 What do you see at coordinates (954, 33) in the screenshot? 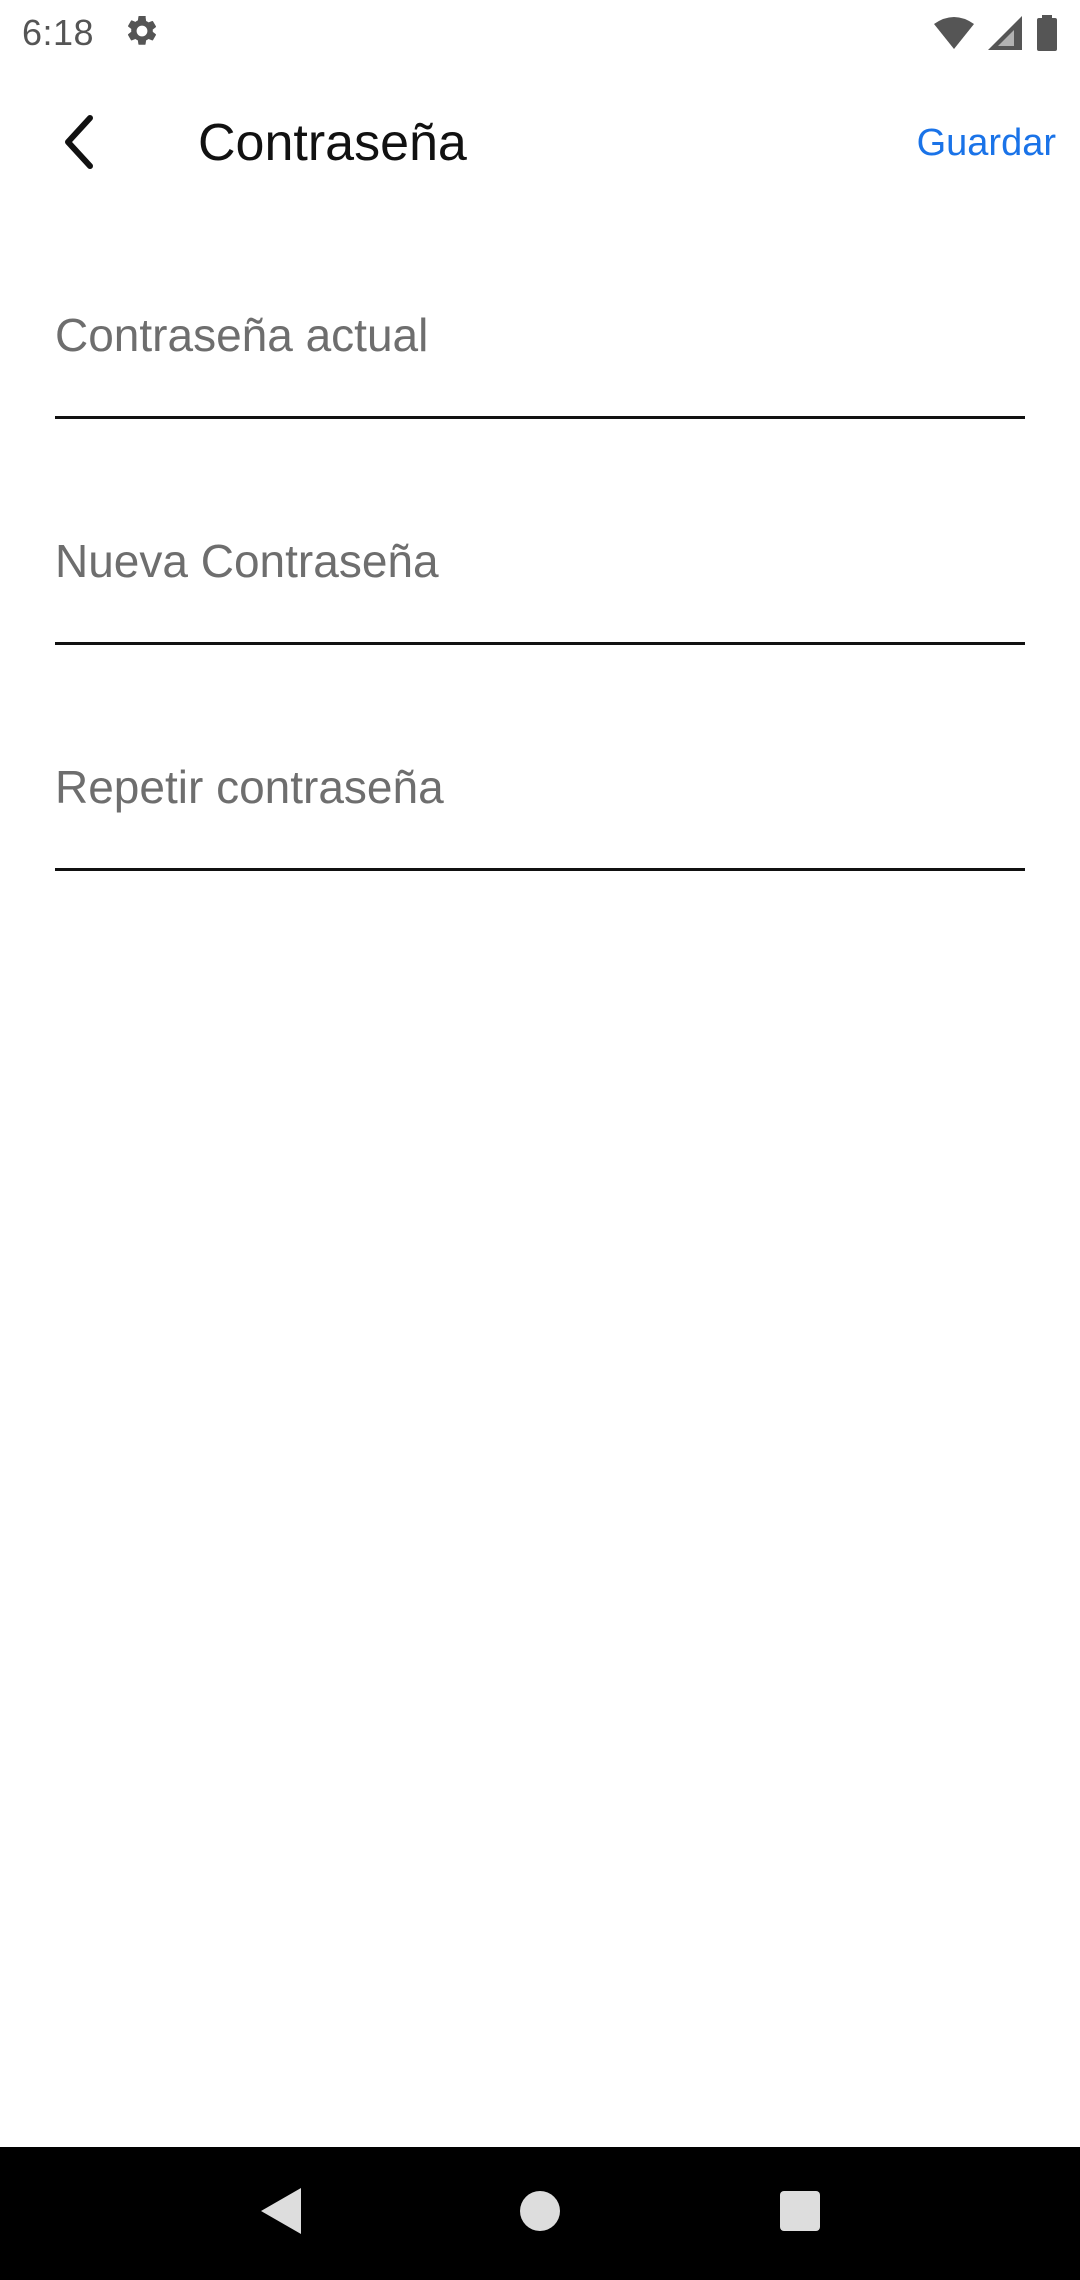
I see `wifi-icon` at bounding box center [954, 33].